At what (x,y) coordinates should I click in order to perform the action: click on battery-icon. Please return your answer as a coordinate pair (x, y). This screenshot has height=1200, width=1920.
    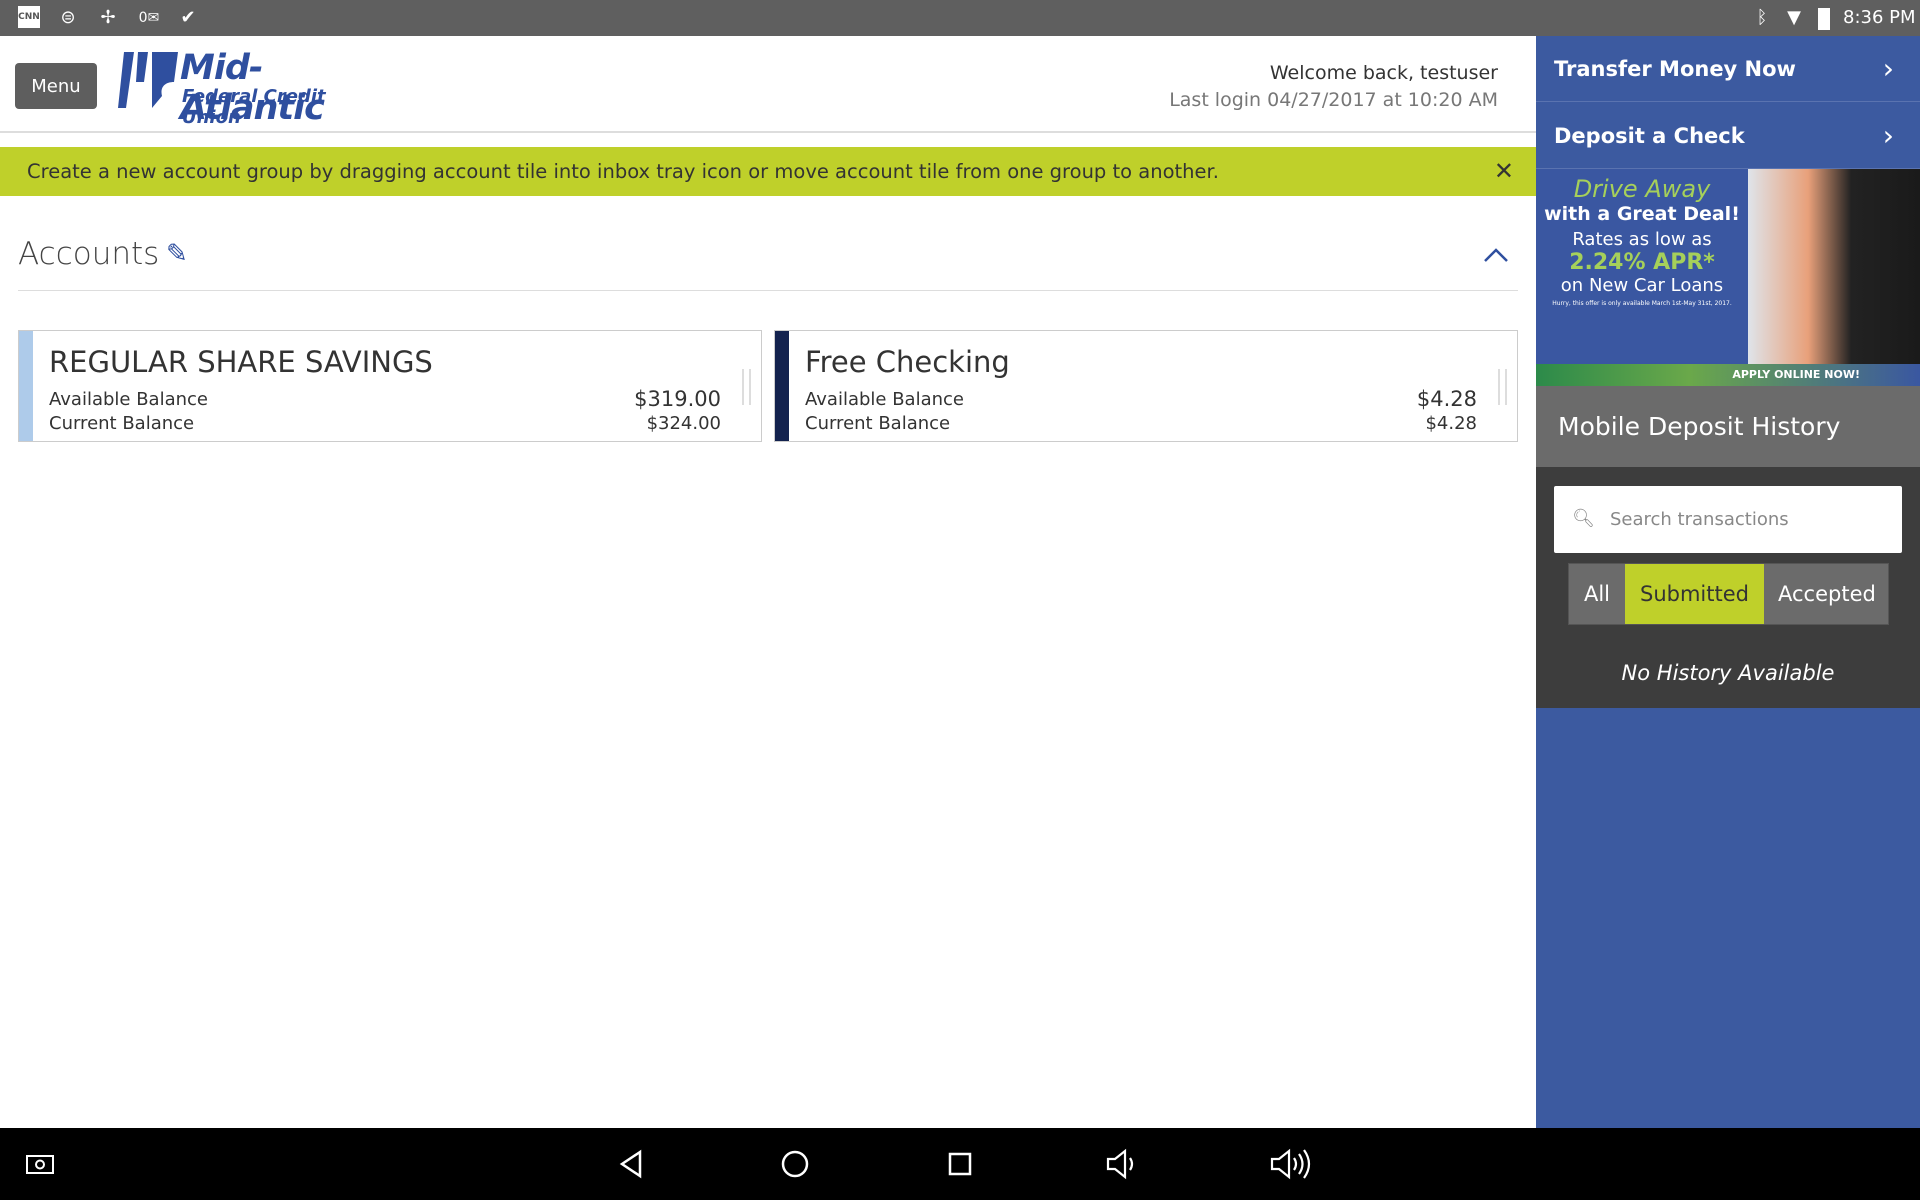
    Looking at the image, I should click on (1824, 19).